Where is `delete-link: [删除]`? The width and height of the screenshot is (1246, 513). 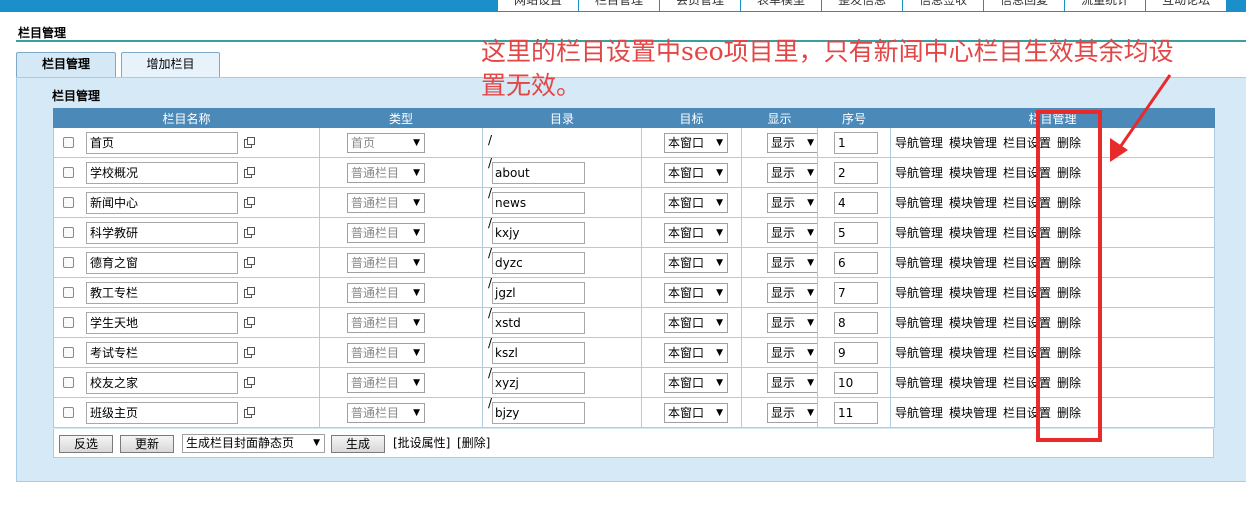
delete-link: [删除] is located at coordinates (473, 442).